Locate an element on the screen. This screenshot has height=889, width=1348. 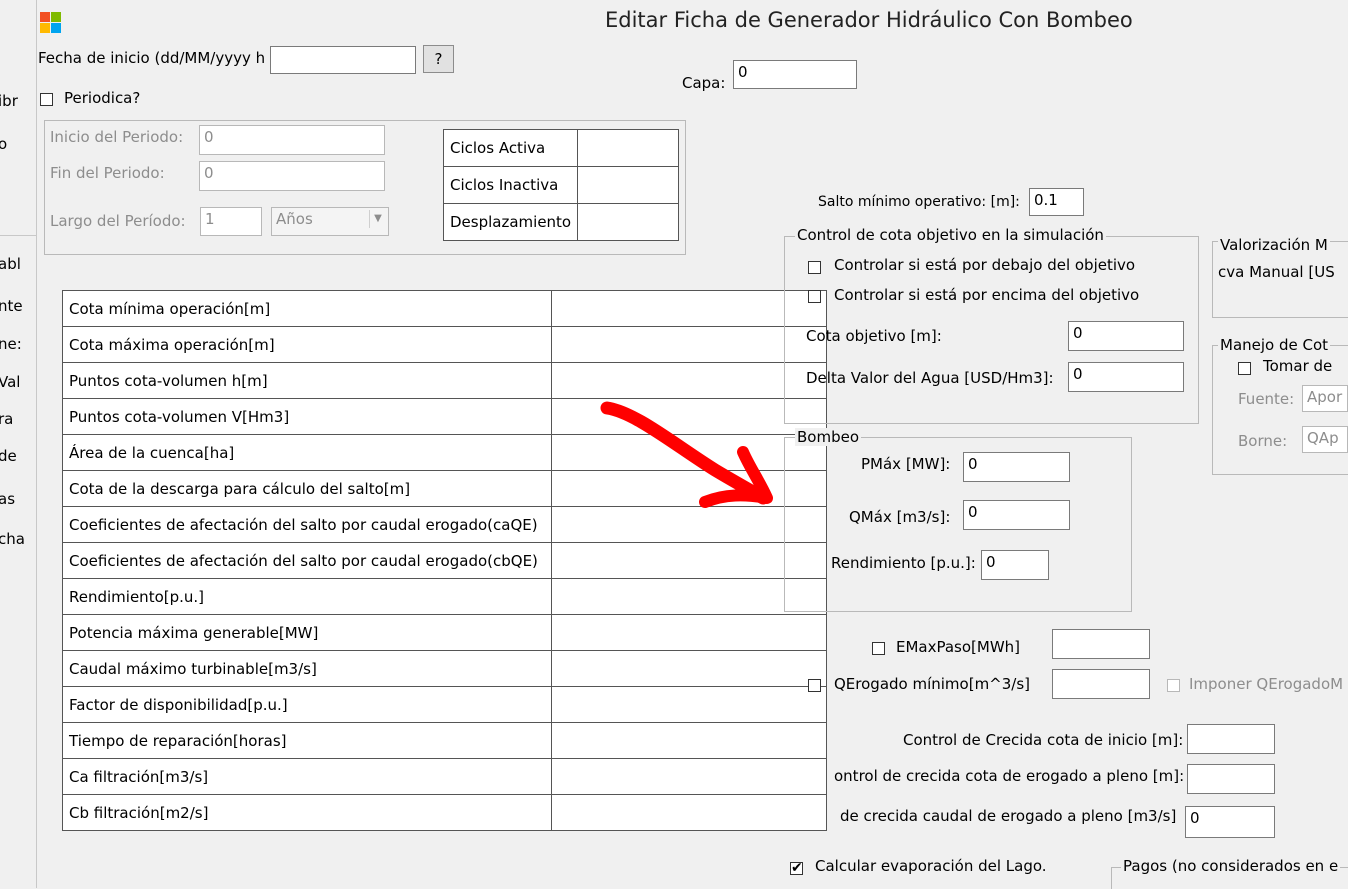
ciclos-inactiva-cell is located at coordinates (628, 185).